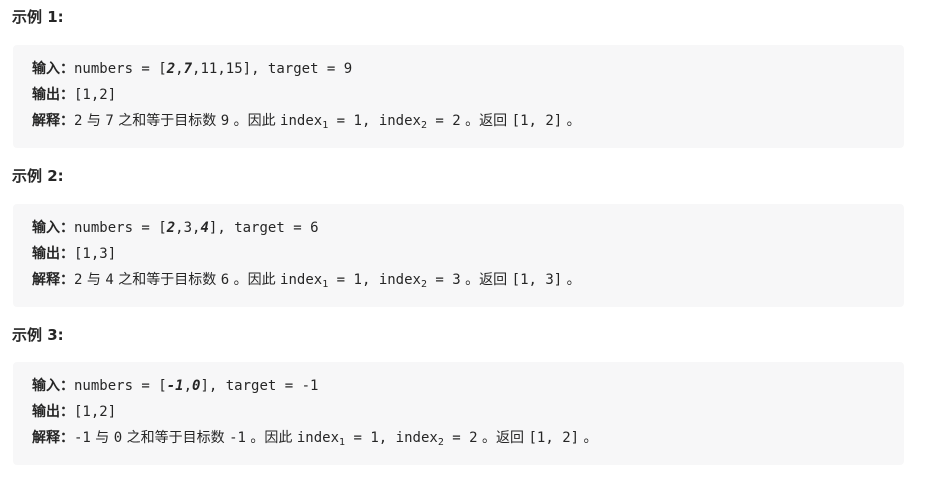  I want to click on example-1-heading: 示例 1:, so click(38, 17).